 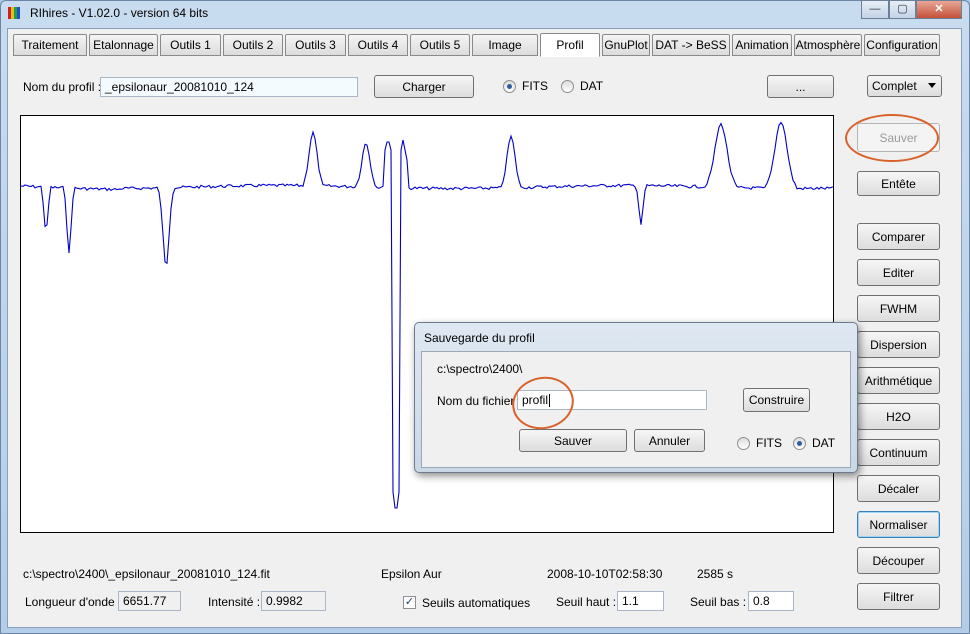 I want to click on filter-button: Filtrer, so click(x=898, y=596).